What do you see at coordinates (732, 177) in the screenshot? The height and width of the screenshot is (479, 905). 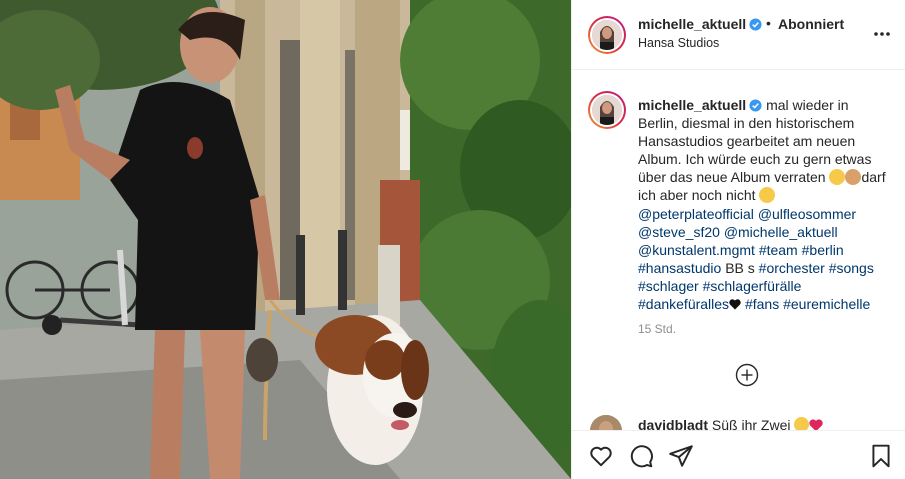 I see `caption-text-line: über das neue Album verraten` at bounding box center [732, 177].